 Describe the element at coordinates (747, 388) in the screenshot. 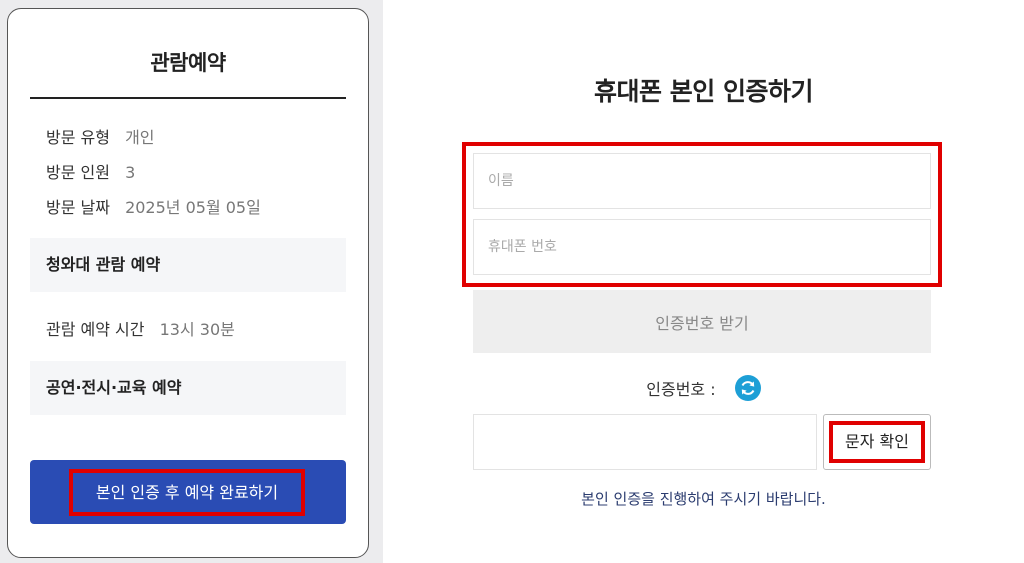

I see `refresh-icon` at that location.